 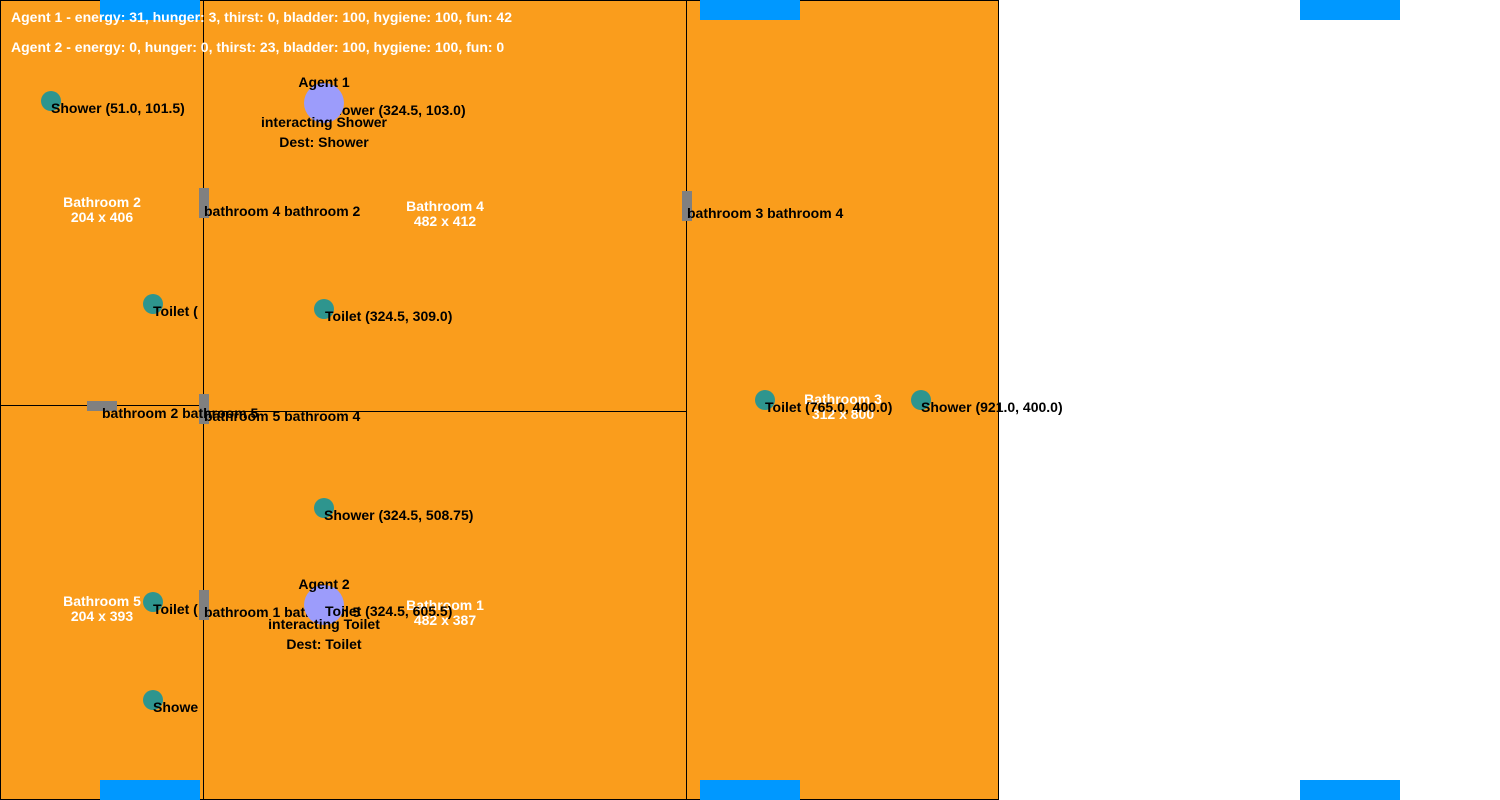 What do you see at coordinates (445, 206) in the screenshot?
I see `room-name: Bathroom 4` at bounding box center [445, 206].